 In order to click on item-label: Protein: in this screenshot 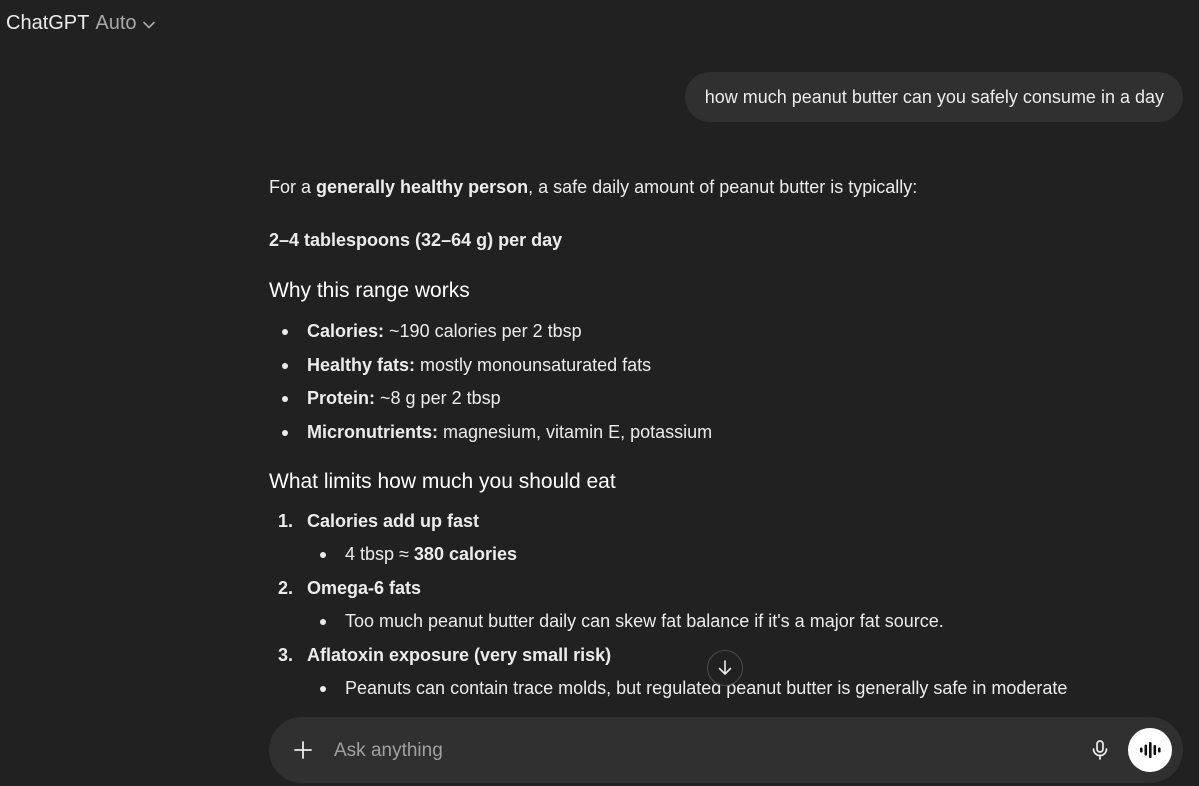, I will do `click(341, 398)`.